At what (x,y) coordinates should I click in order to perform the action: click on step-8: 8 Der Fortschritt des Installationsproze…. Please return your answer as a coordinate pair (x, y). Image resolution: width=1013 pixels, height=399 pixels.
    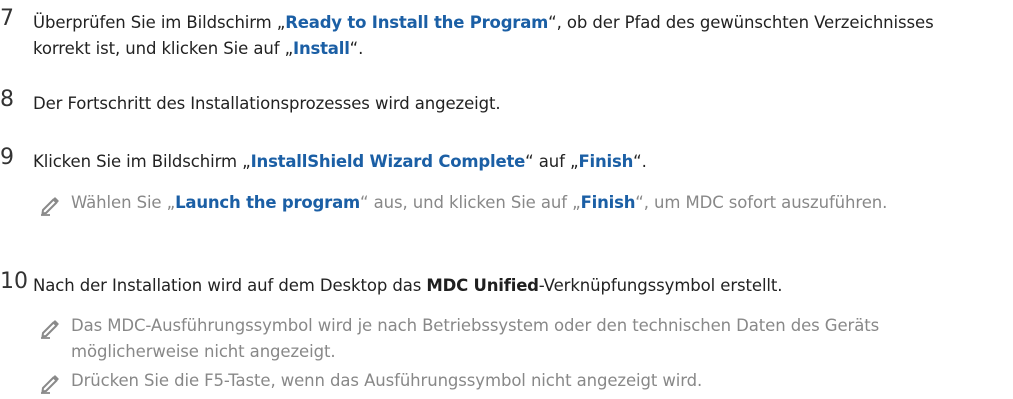
    Looking at the image, I should click on (496, 103).